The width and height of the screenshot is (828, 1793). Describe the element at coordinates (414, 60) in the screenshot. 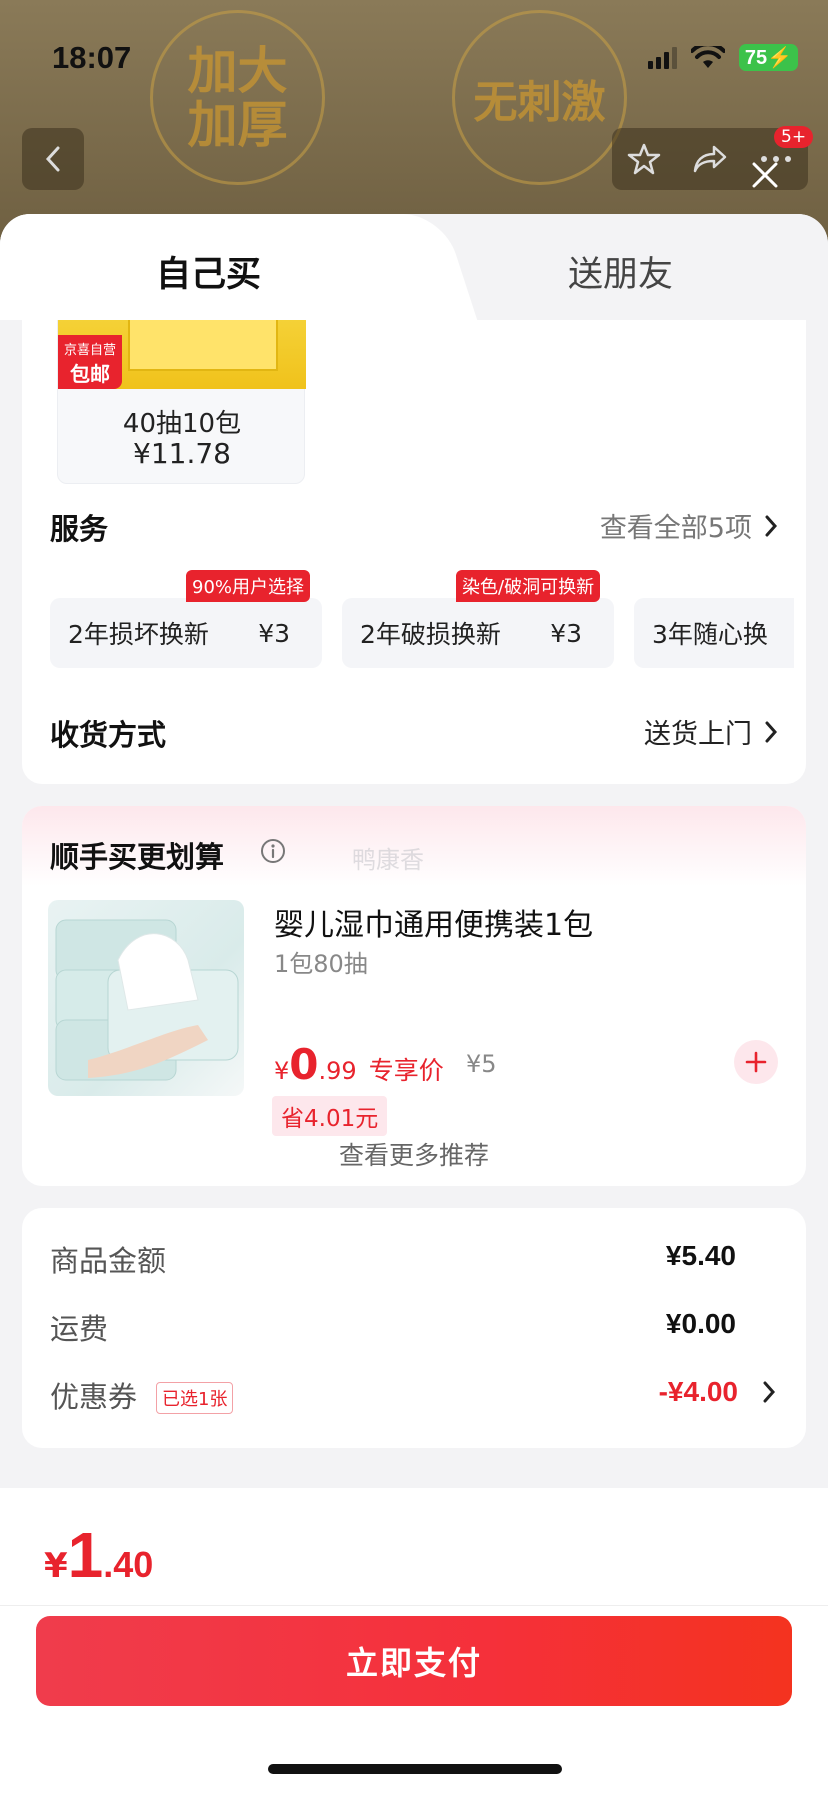

I see `status-bar: 18:07 75⚡` at that location.